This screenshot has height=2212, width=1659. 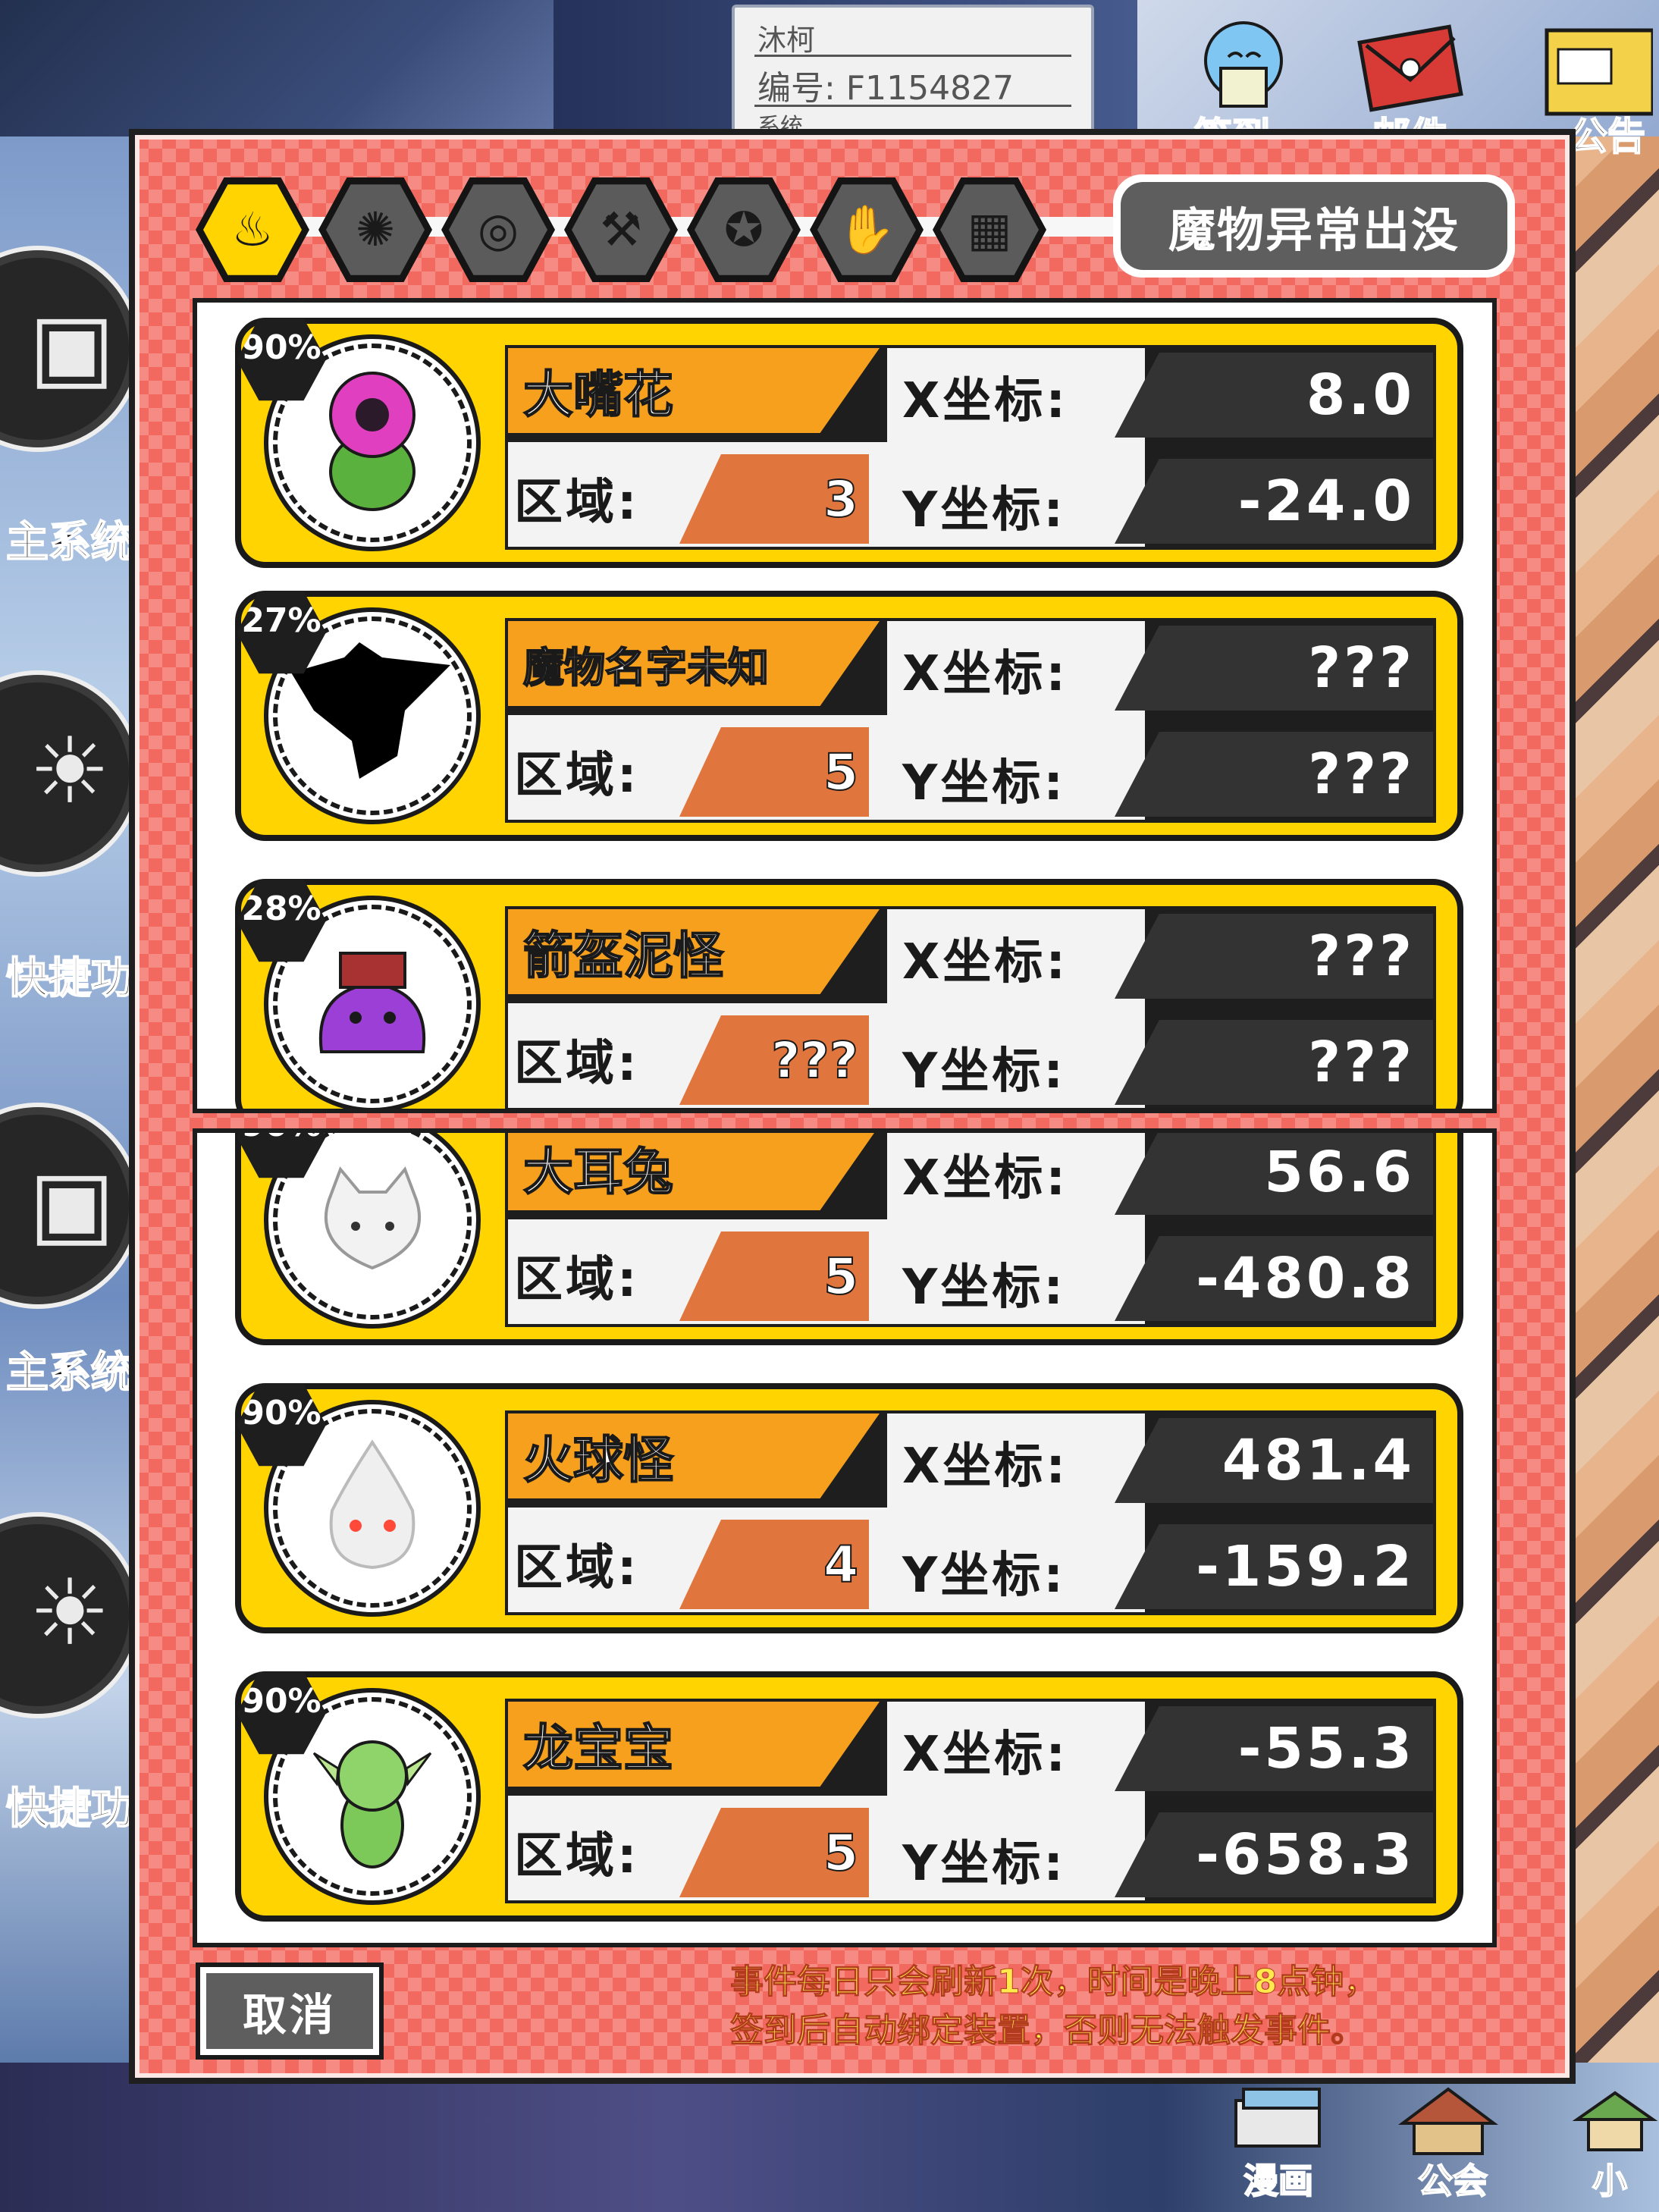 What do you see at coordinates (694, 664) in the screenshot?
I see `monster-name: 魔物名字未知` at bounding box center [694, 664].